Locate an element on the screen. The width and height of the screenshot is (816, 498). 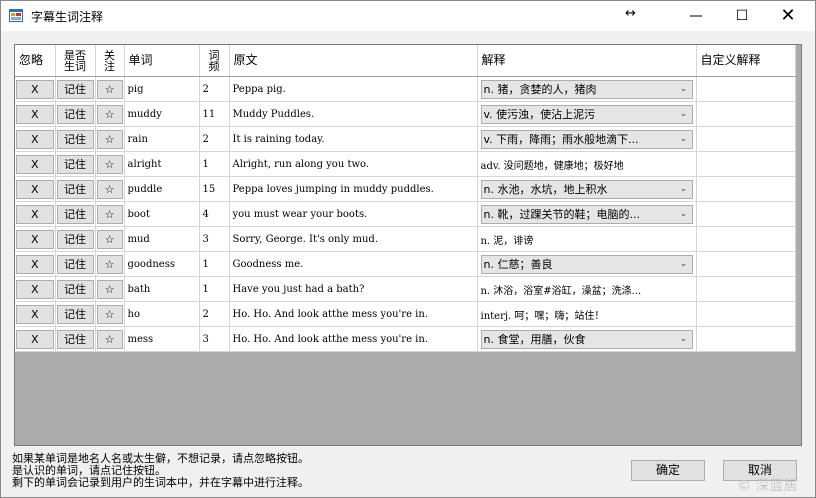
sentence-cell: It is raining today. is located at coordinates (353, 139).